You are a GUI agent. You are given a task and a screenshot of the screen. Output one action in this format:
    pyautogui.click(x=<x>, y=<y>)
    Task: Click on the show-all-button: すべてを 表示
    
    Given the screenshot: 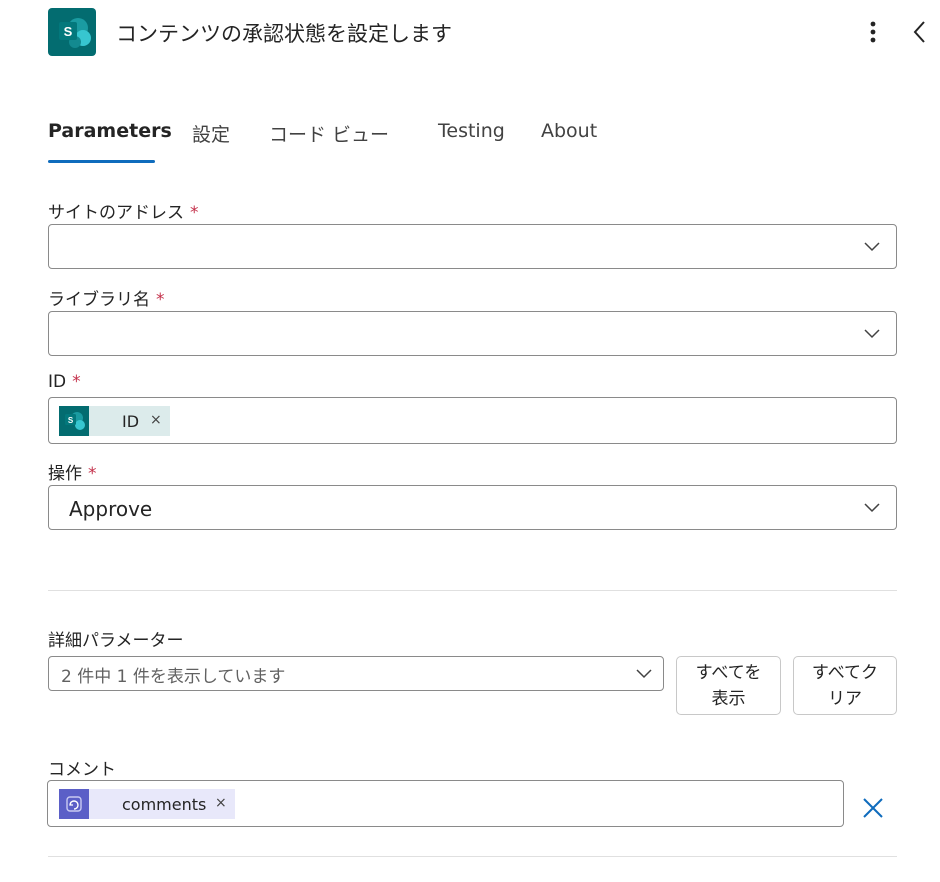 What is the action you would take?
    pyautogui.click(x=728, y=685)
    